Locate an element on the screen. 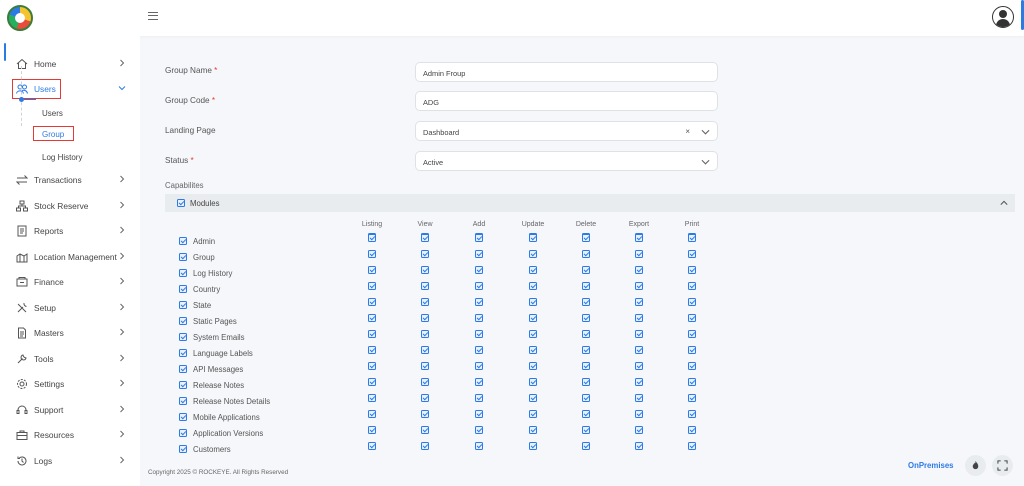 This screenshot has width=1024, height=486. fullscreen-button is located at coordinates (1002, 465).